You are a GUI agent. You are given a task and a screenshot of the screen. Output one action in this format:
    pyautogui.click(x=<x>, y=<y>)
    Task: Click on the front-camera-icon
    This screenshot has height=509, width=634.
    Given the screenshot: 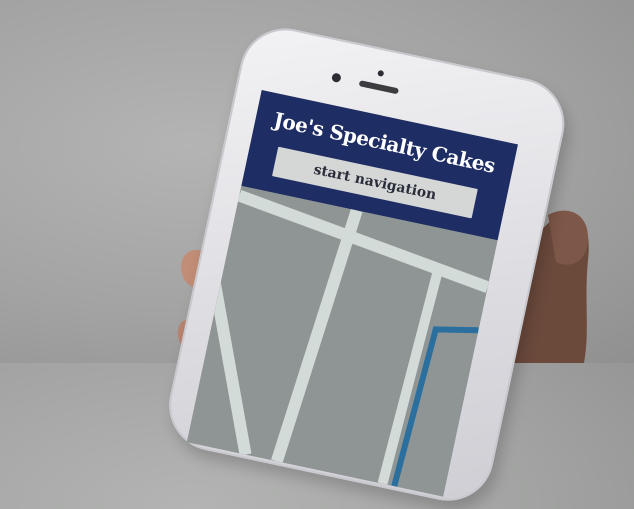 What is the action you would take?
    pyautogui.click(x=336, y=78)
    